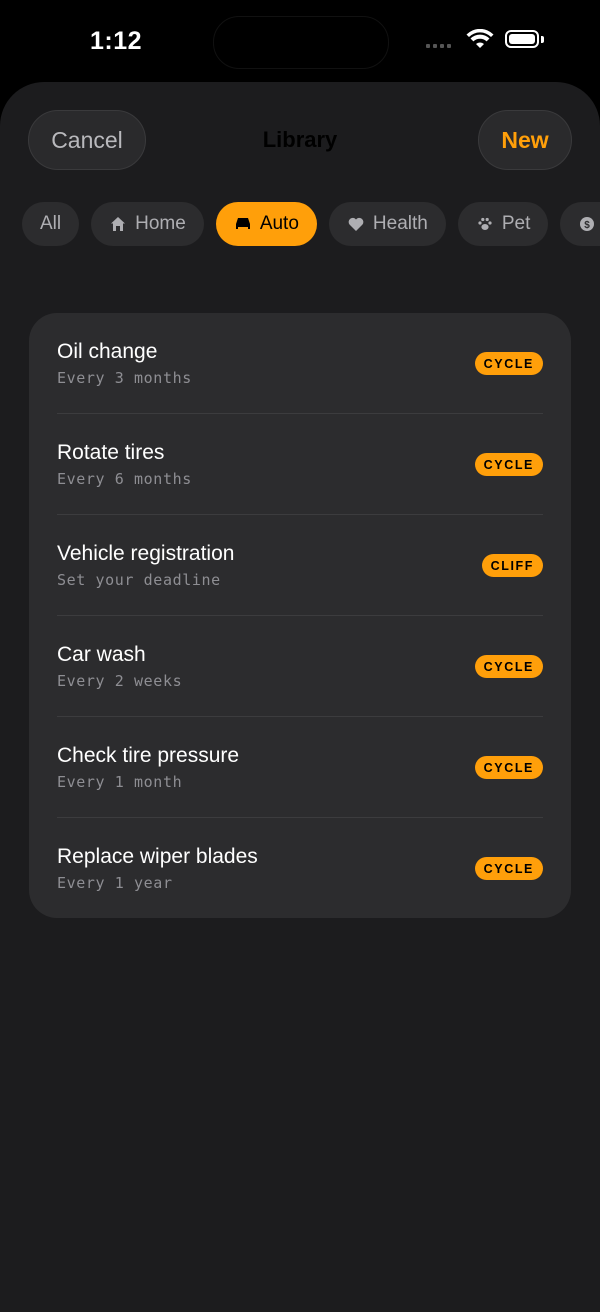  I want to click on chip-label: Auto, so click(279, 223).